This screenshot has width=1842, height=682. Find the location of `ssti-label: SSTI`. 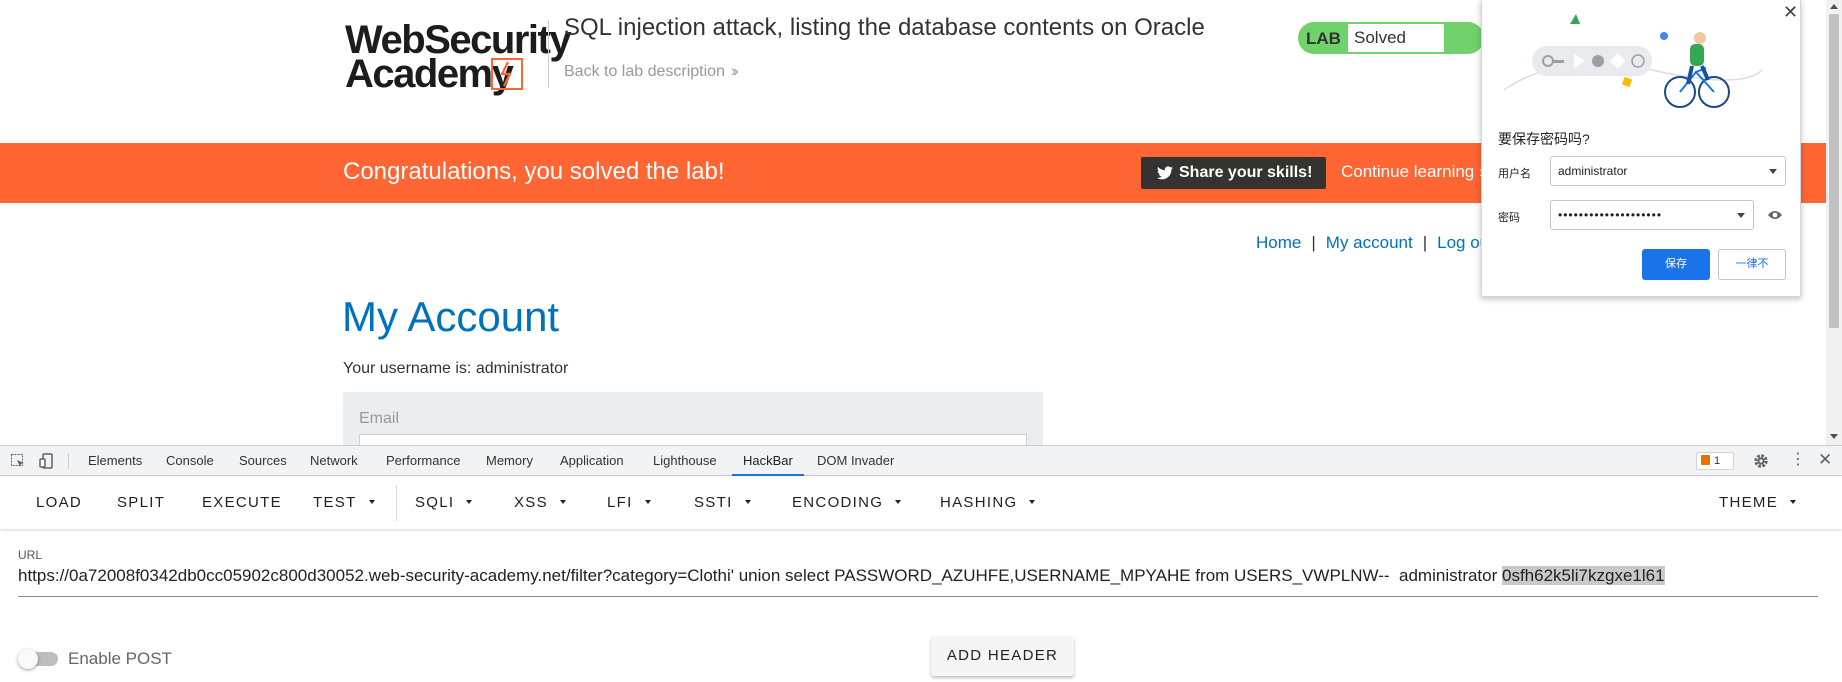

ssti-label: SSTI is located at coordinates (713, 502).